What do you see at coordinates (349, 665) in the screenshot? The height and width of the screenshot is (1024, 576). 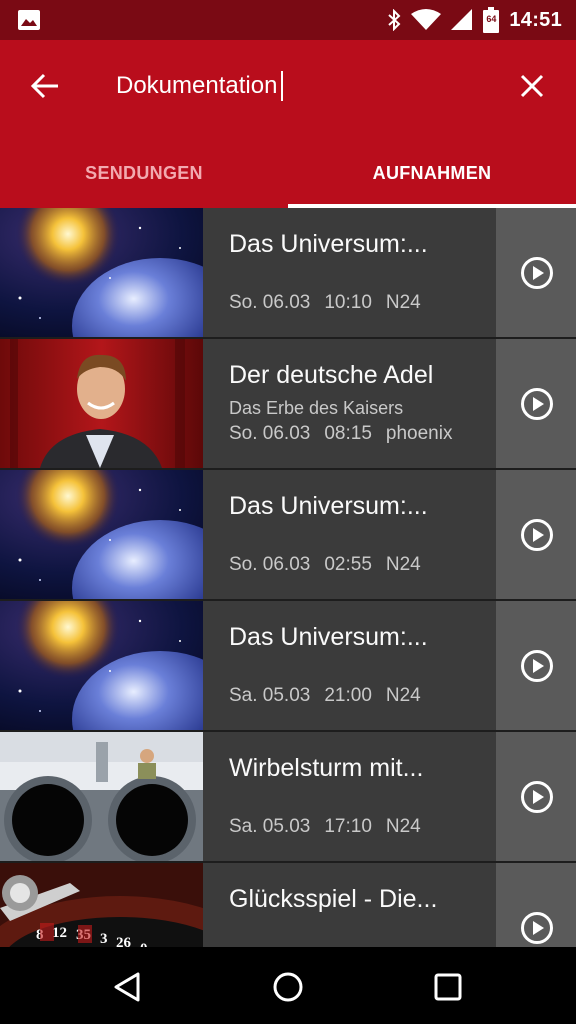 I see `recording-info: Das Universum:... Sa. 05.03 21:00 N24` at bounding box center [349, 665].